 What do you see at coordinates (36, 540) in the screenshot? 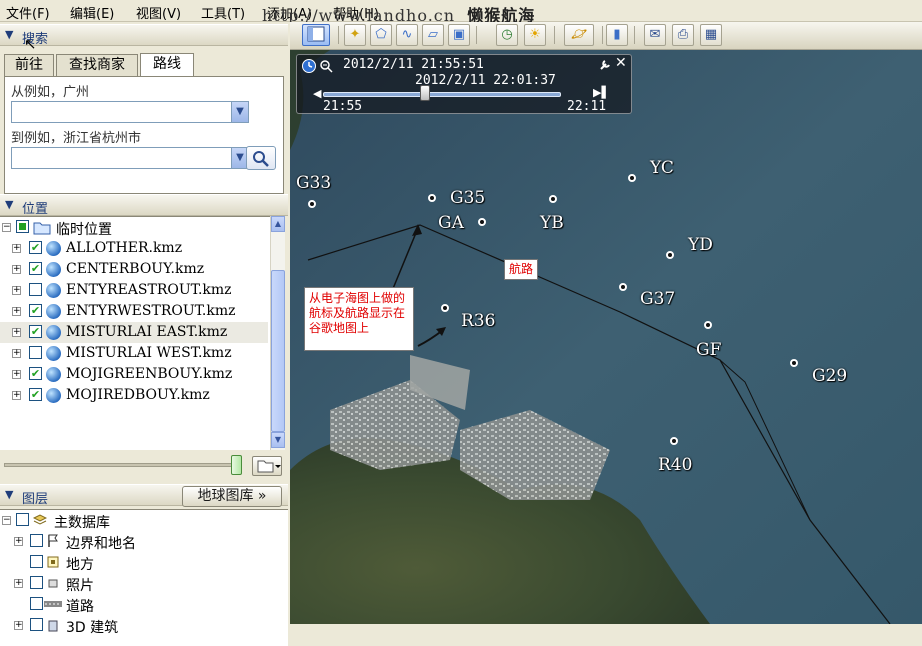
I see `layer-borders-checkbox` at bounding box center [36, 540].